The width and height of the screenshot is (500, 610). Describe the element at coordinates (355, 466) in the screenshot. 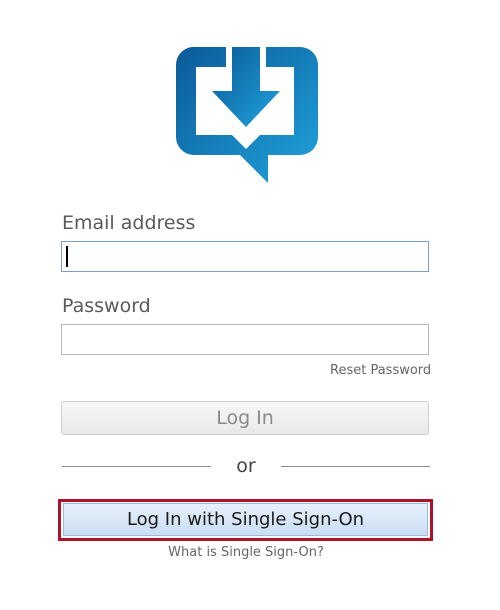

I see `divider-right` at that location.